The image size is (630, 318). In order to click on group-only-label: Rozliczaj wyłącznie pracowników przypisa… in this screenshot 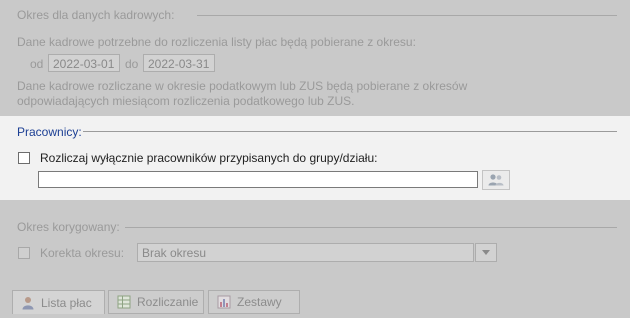, I will do `click(209, 158)`.